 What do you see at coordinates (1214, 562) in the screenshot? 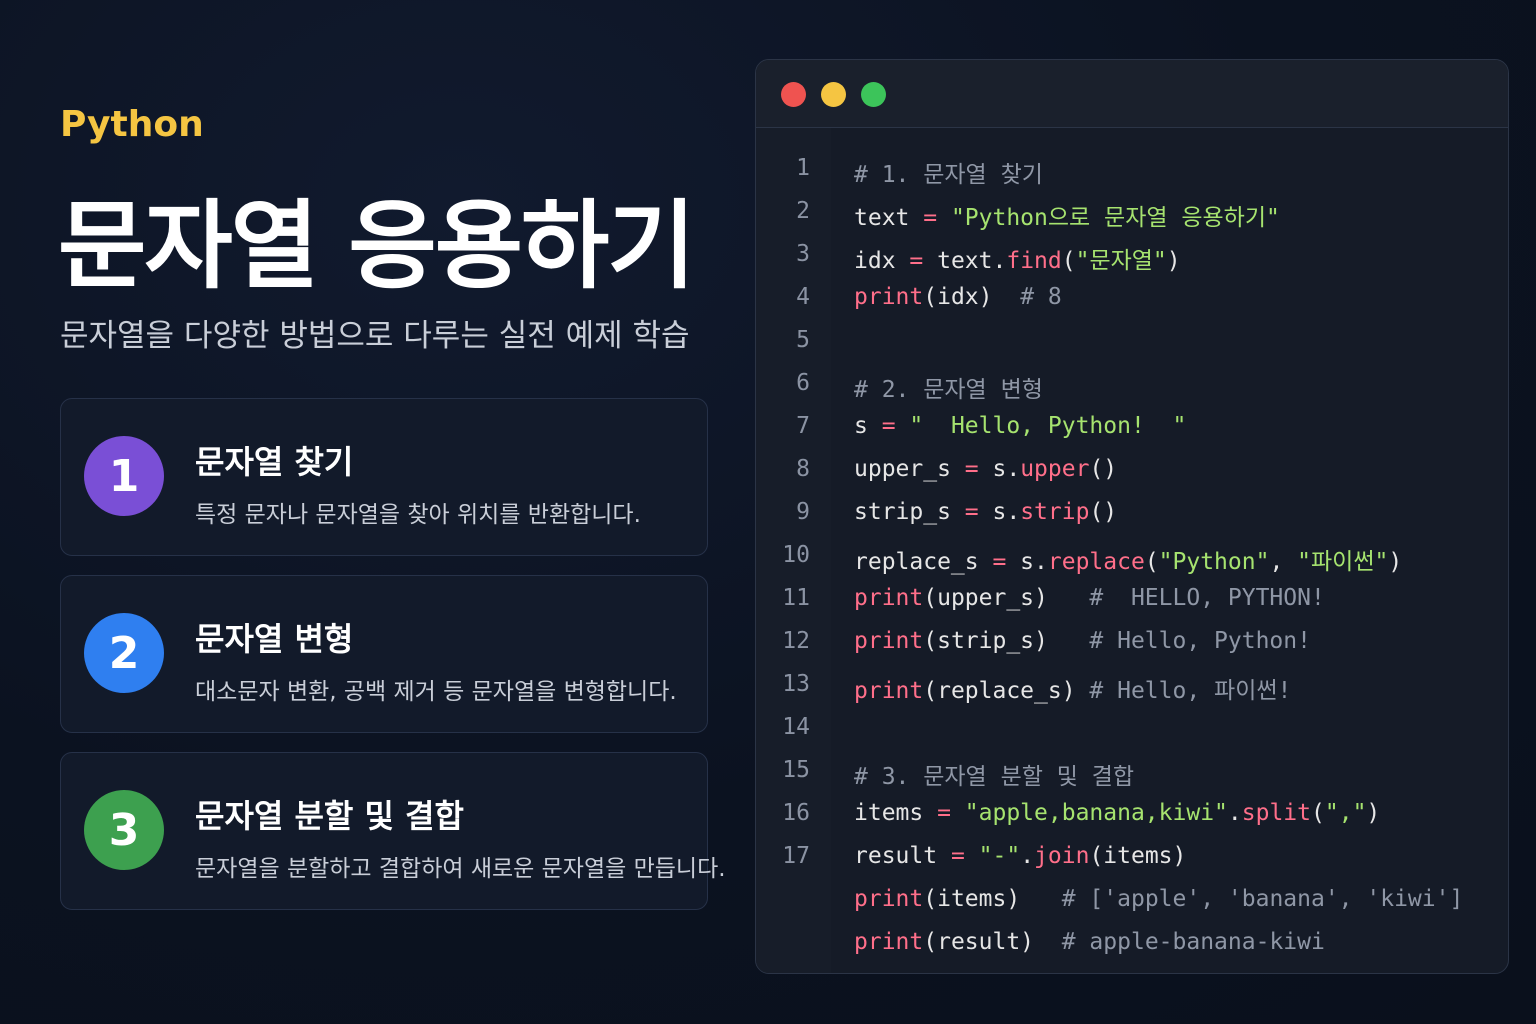
I see `code-string: "Python"` at bounding box center [1214, 562].